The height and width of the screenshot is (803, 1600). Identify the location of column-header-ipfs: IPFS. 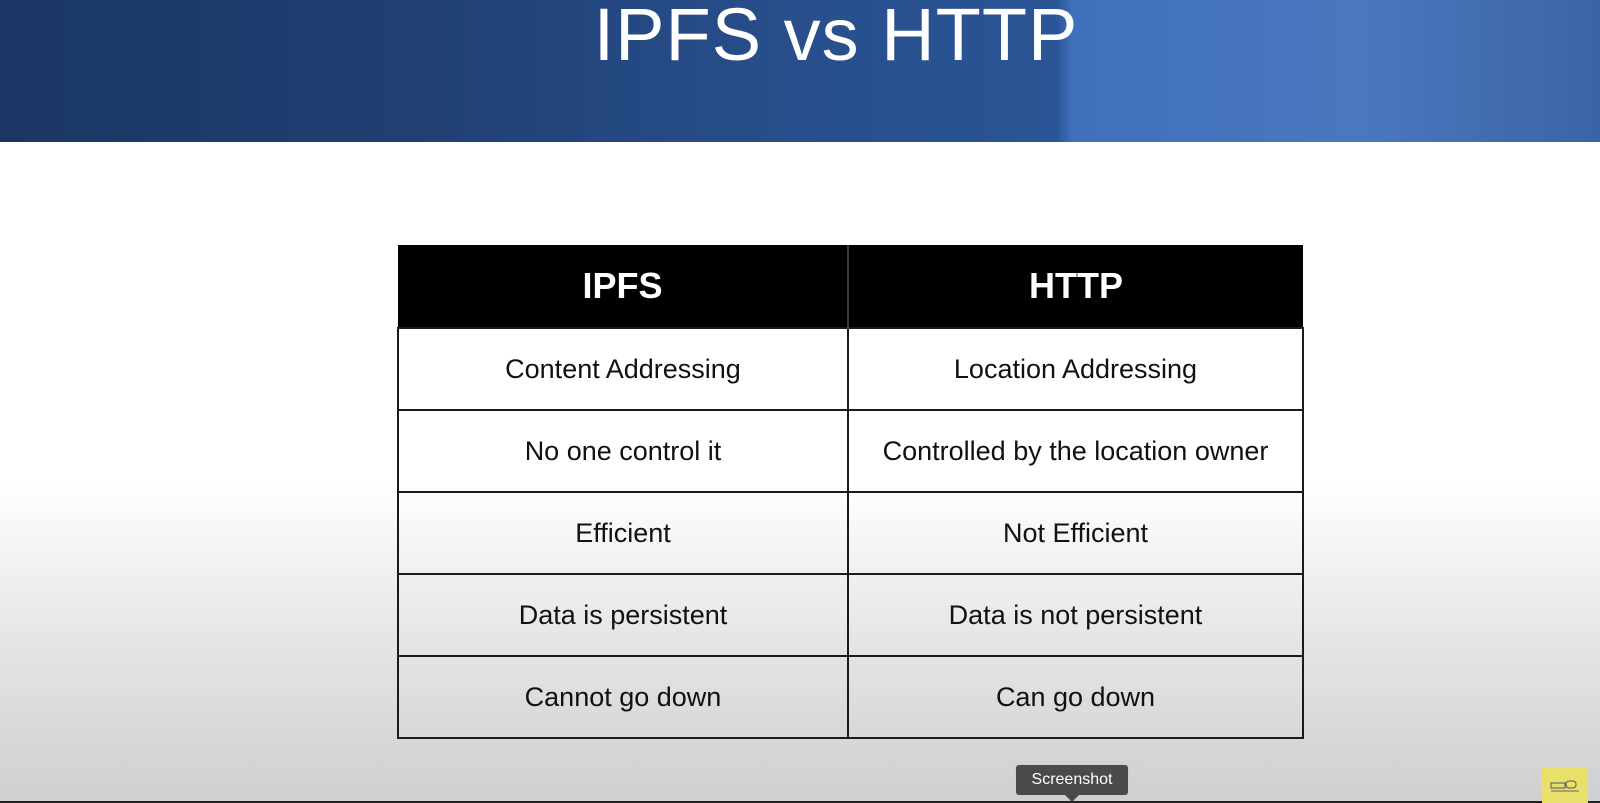
(623, 286).